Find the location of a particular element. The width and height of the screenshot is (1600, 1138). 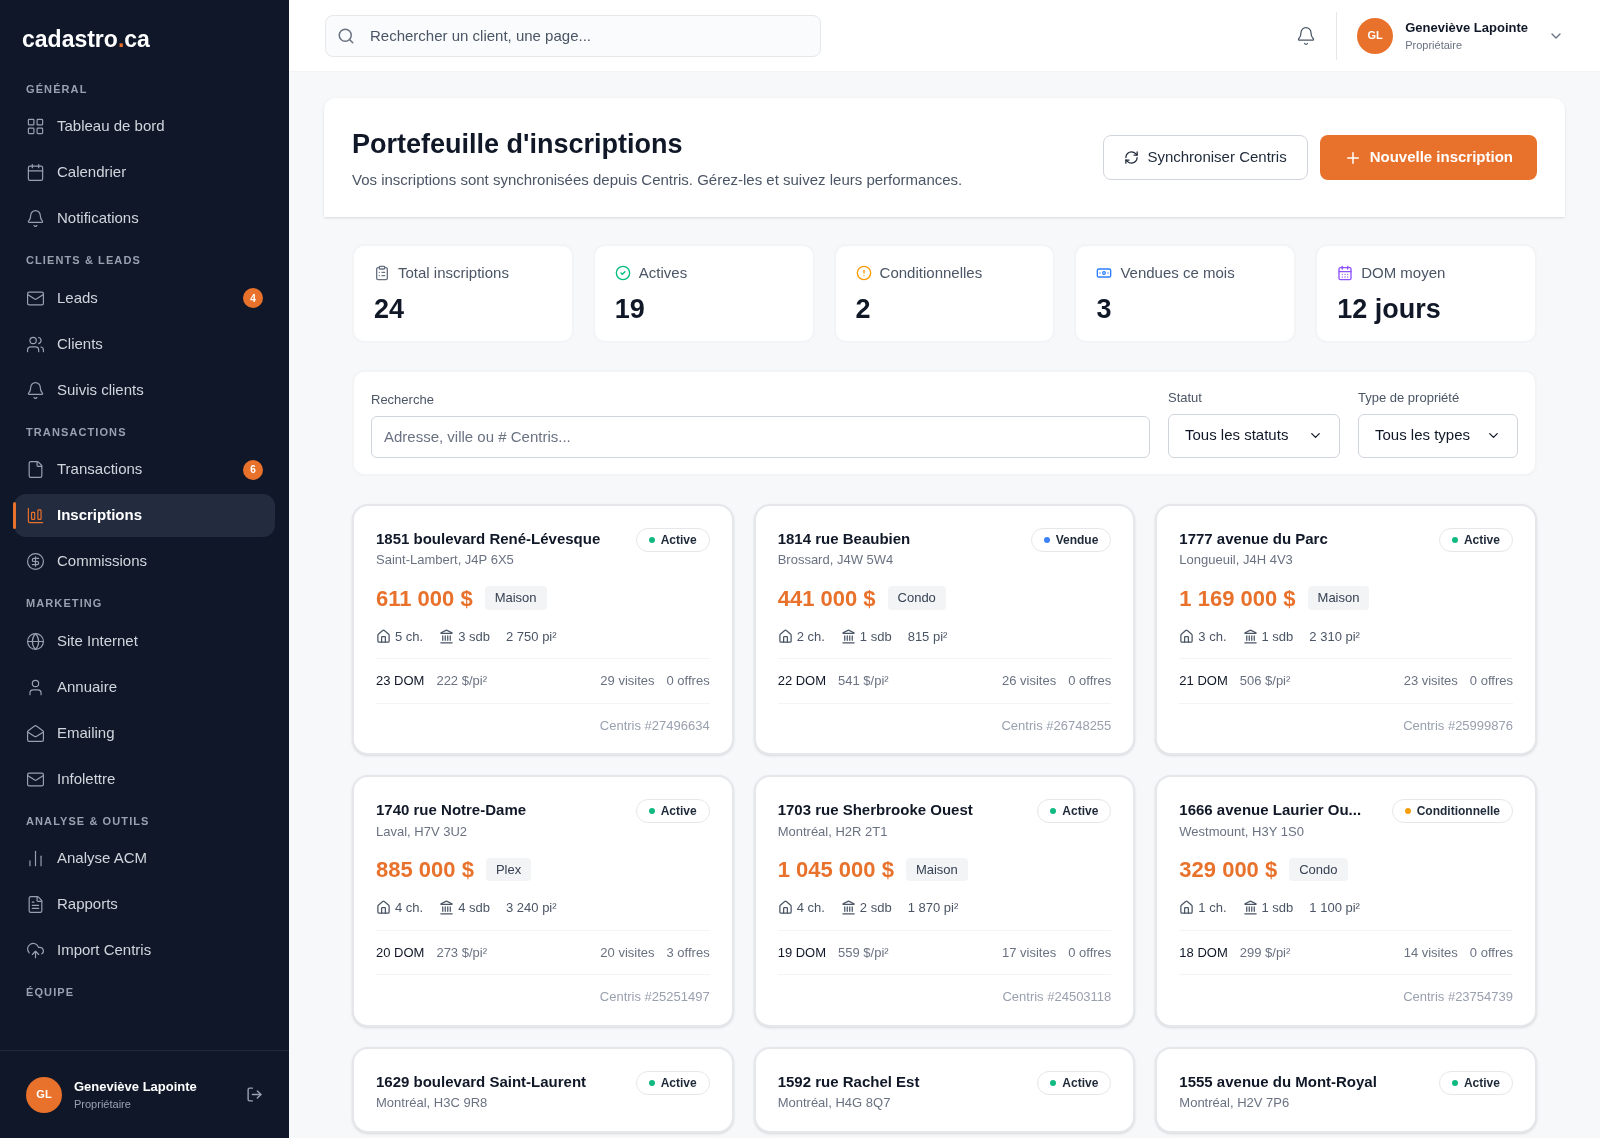

nav-item: Site Internet is located at coordinates (144, 641).